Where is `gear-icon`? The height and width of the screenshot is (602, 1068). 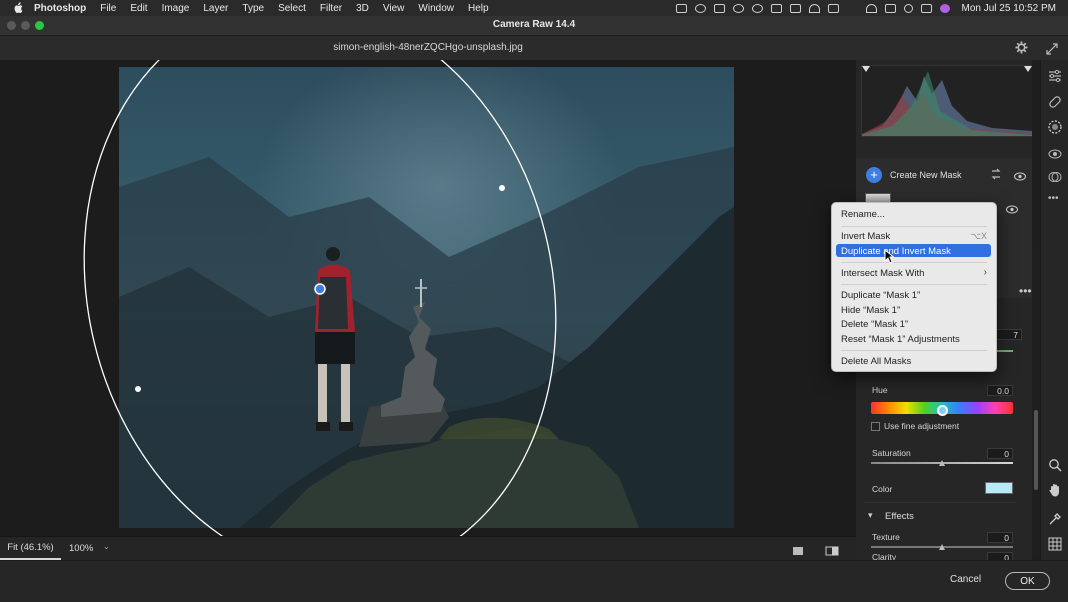 gear-icon is located at coordinates (1021, 50).